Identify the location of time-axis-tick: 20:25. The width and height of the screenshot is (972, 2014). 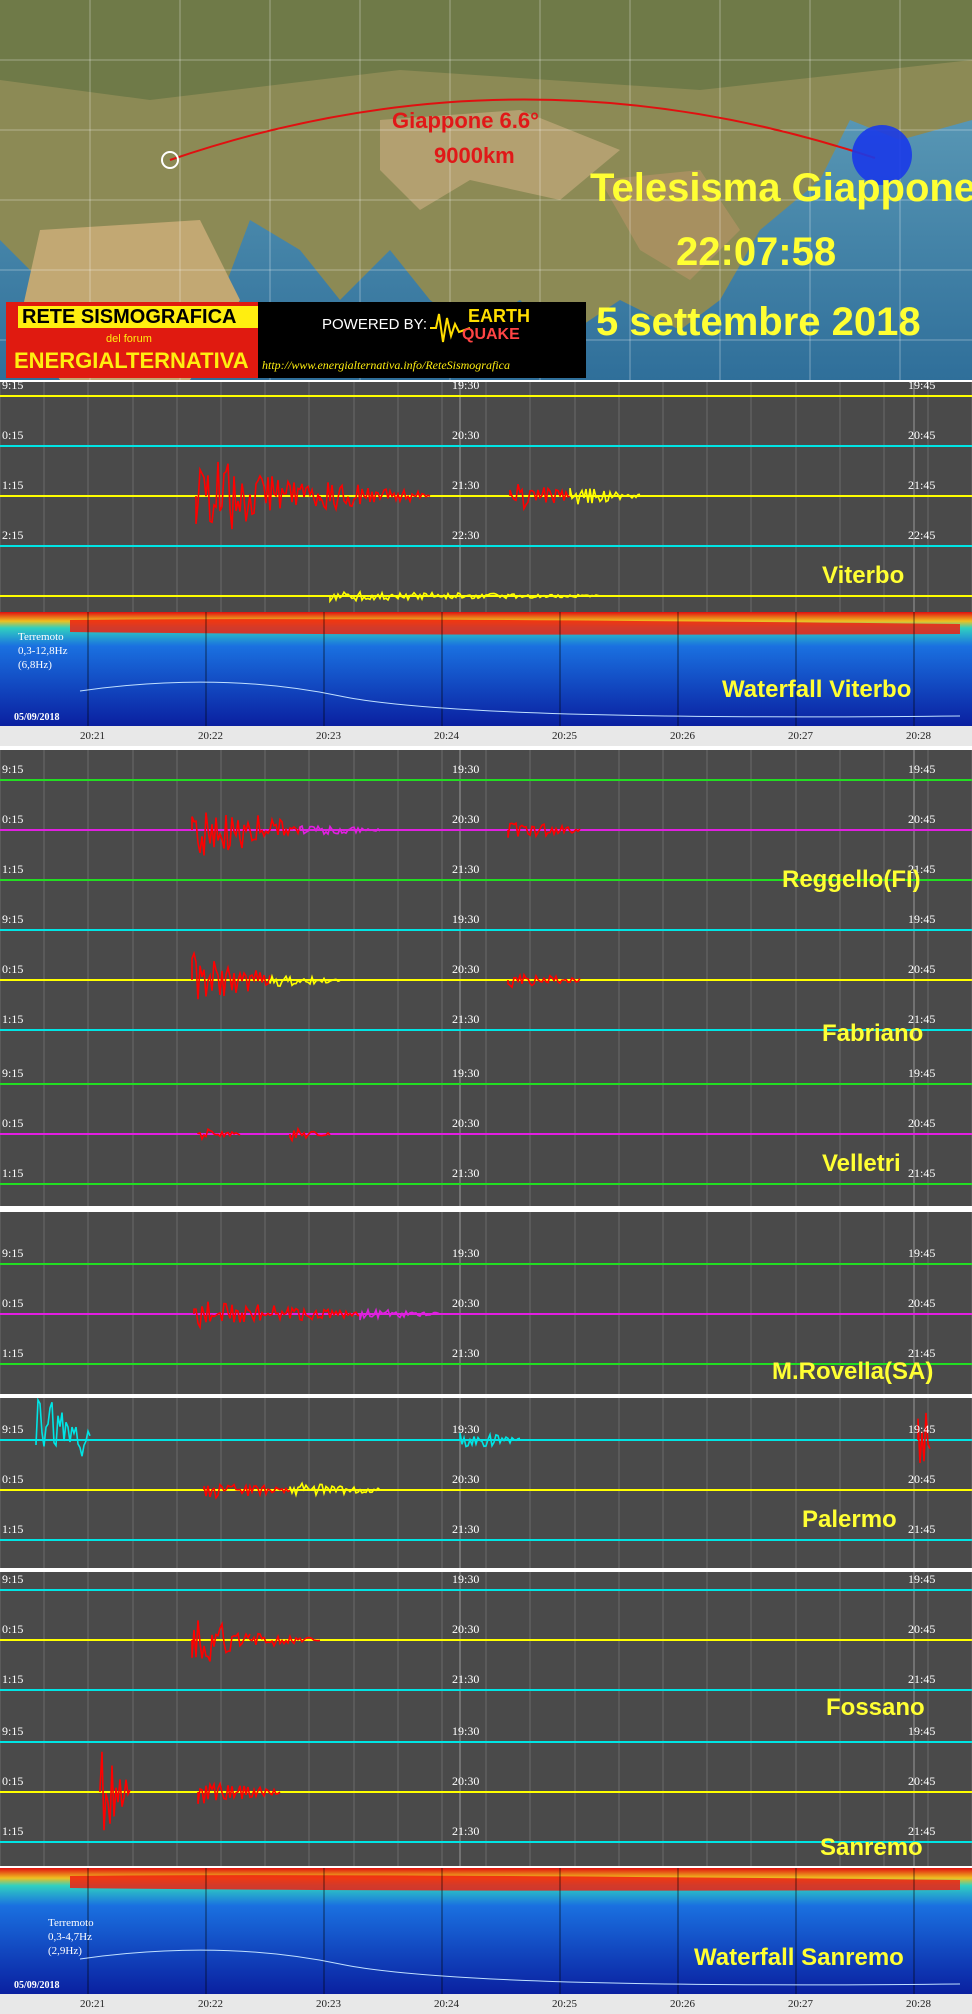
(565, 2004).